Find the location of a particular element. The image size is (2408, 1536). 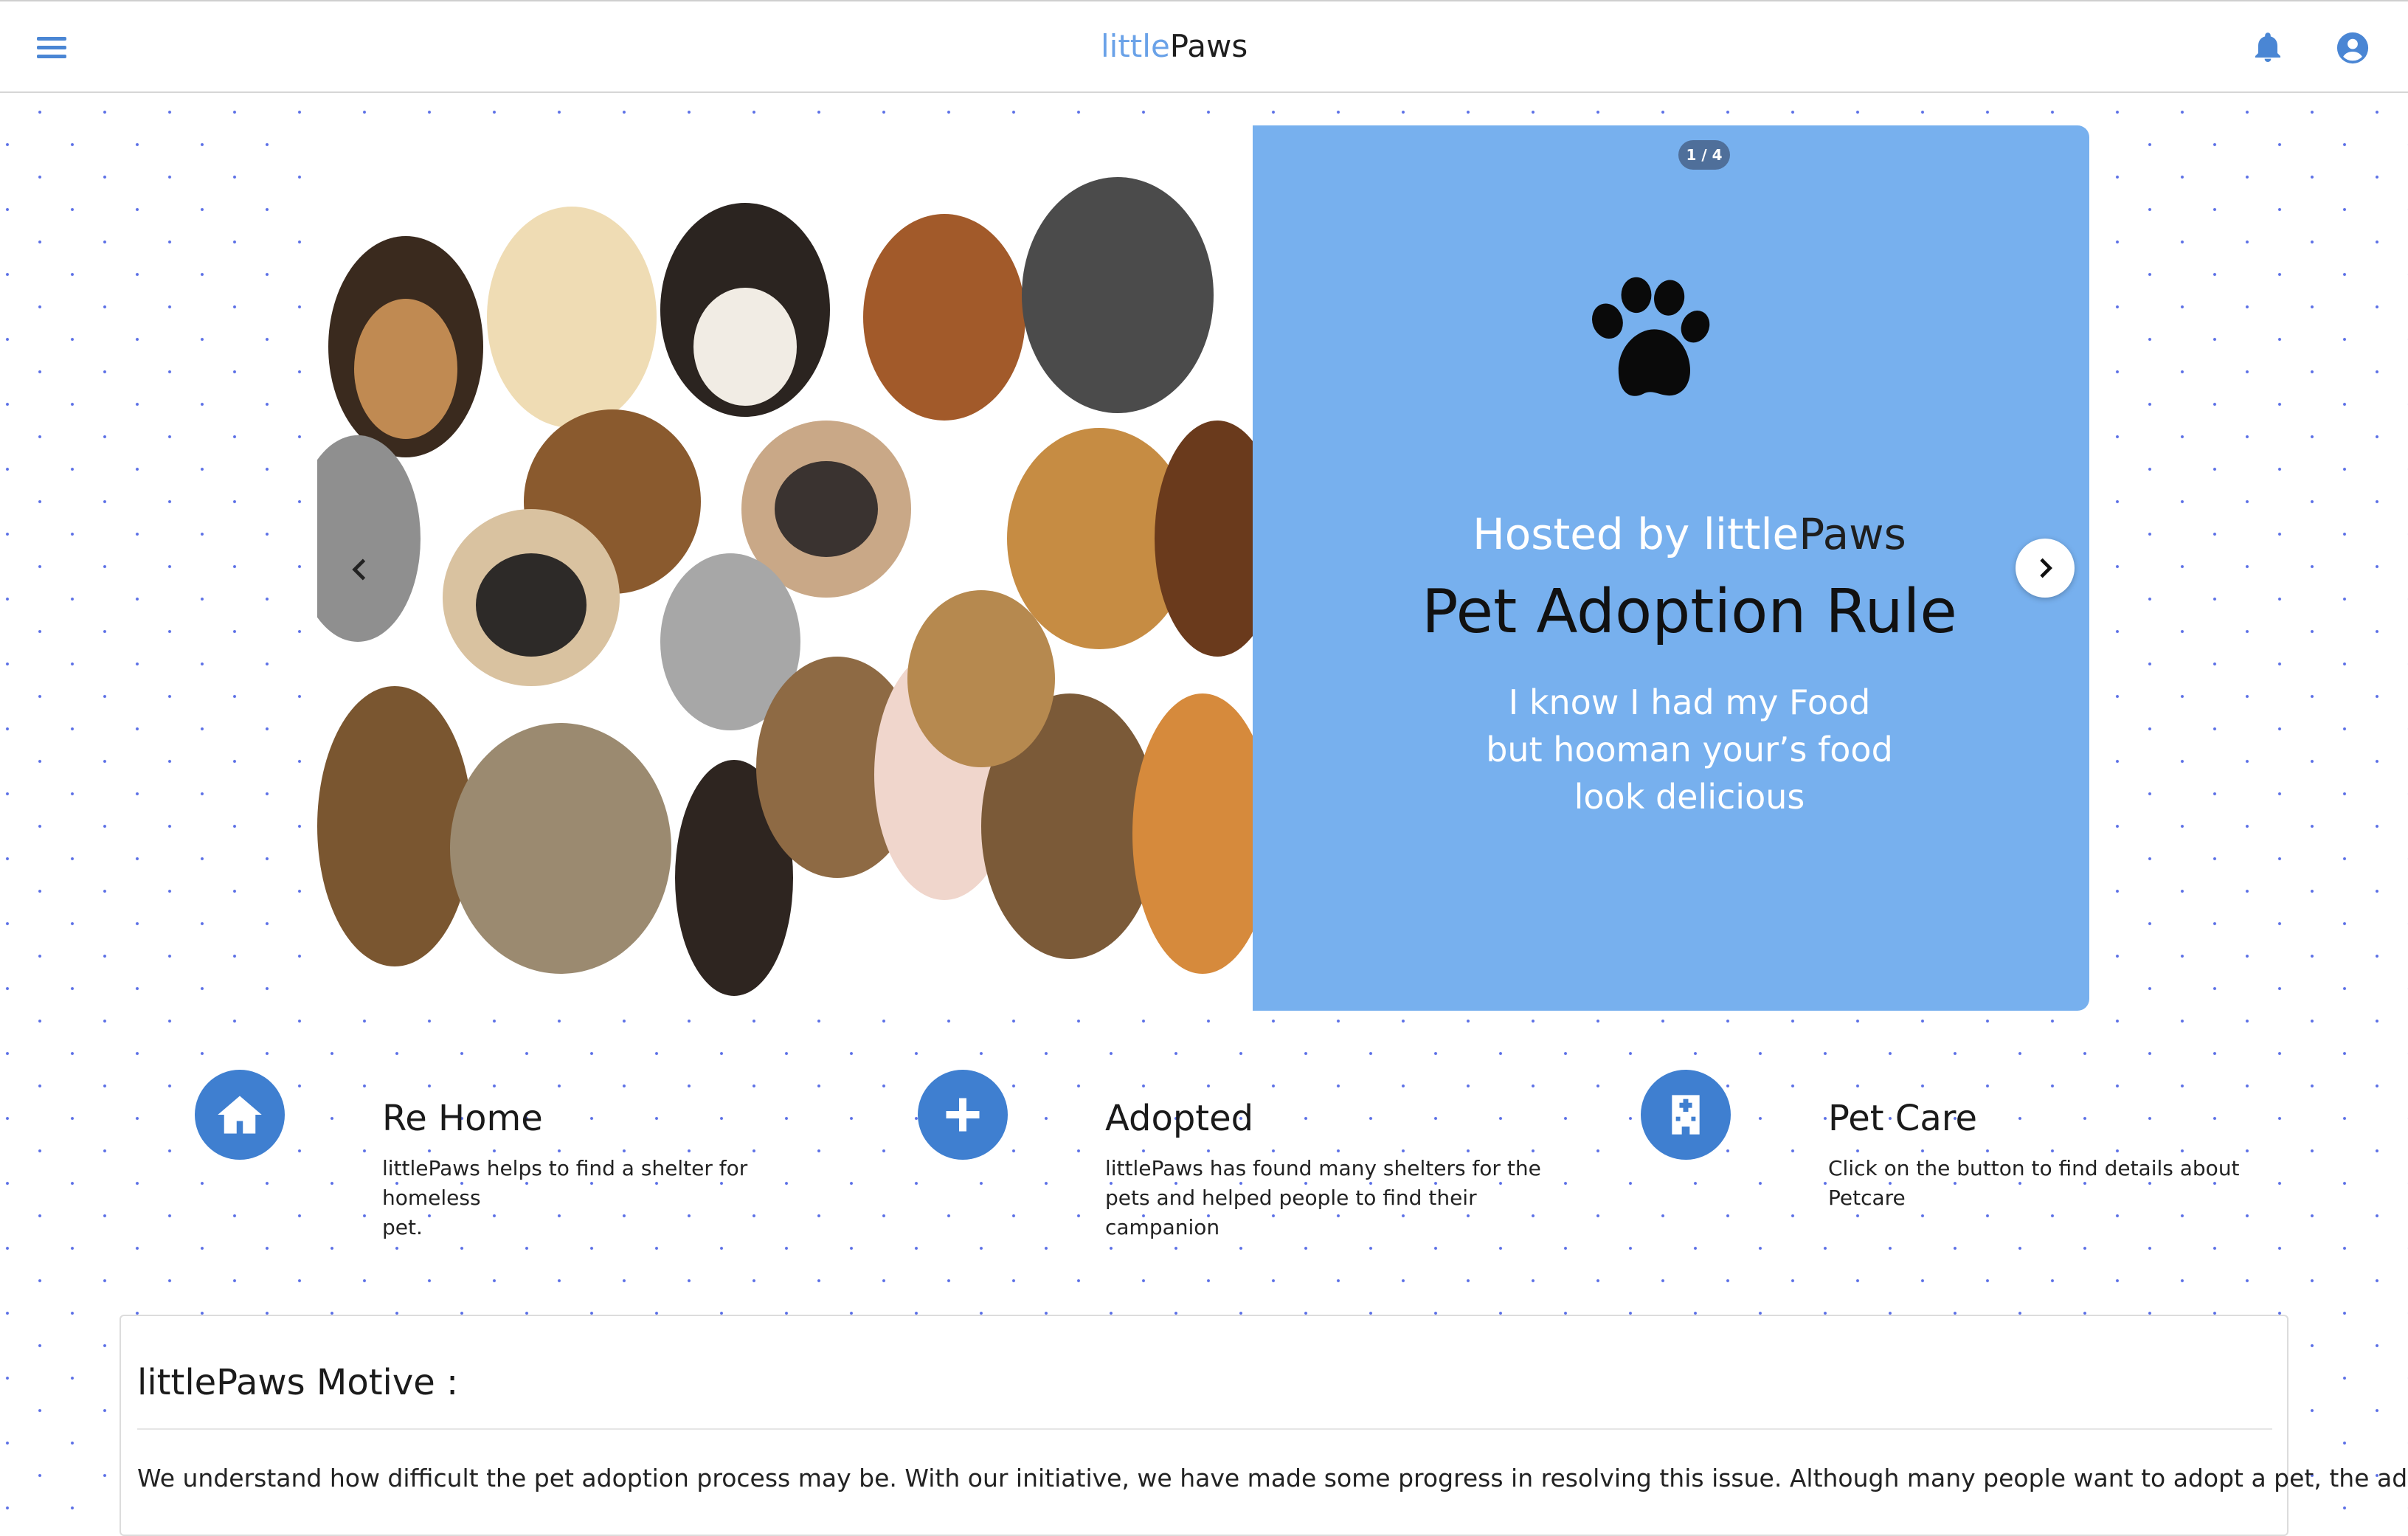

hospital-icon-button is located at coordinates (1686, 1115).